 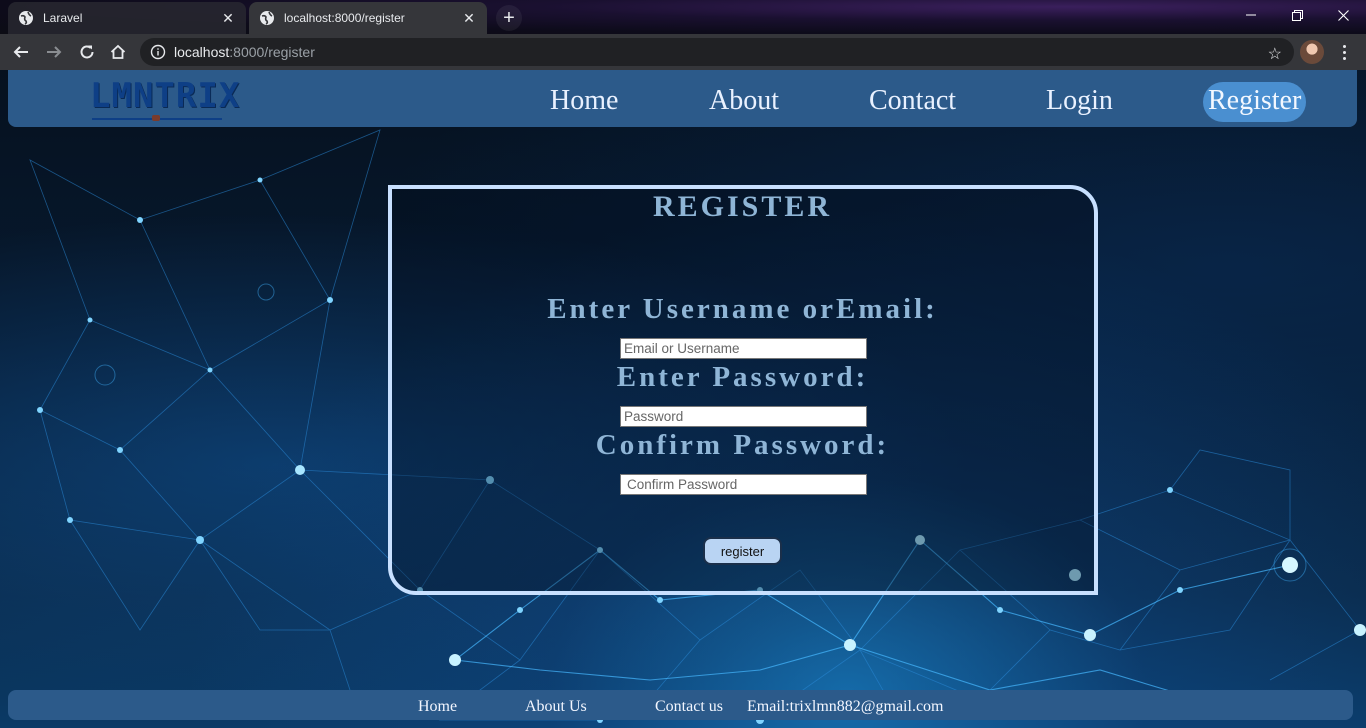 What do you see at coordinates (743, 348) in the screenshot?
I see `username-input` at bounding box center [743, 348].